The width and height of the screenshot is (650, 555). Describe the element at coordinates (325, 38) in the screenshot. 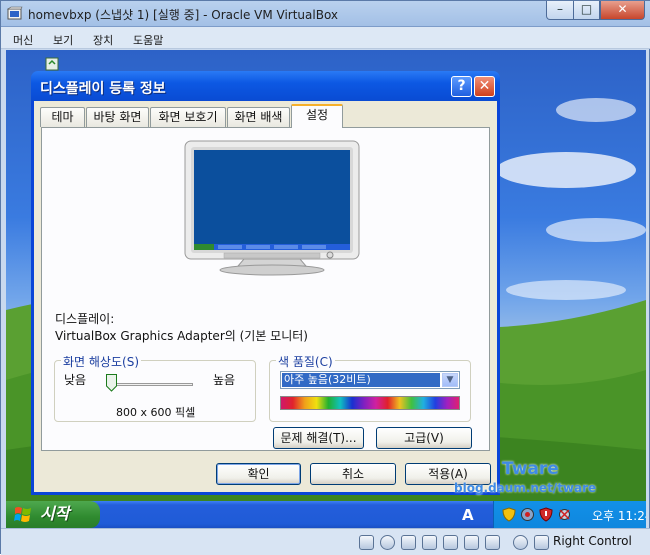

I see `host-menu-bar: 머신 보기 장치 도움말` at that location.